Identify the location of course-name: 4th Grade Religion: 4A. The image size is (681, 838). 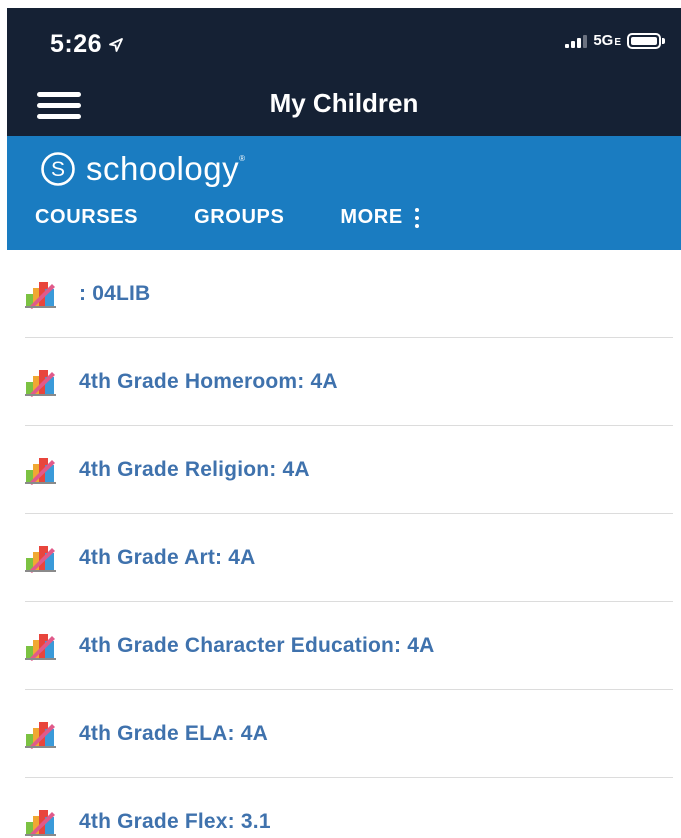
(194, 469).